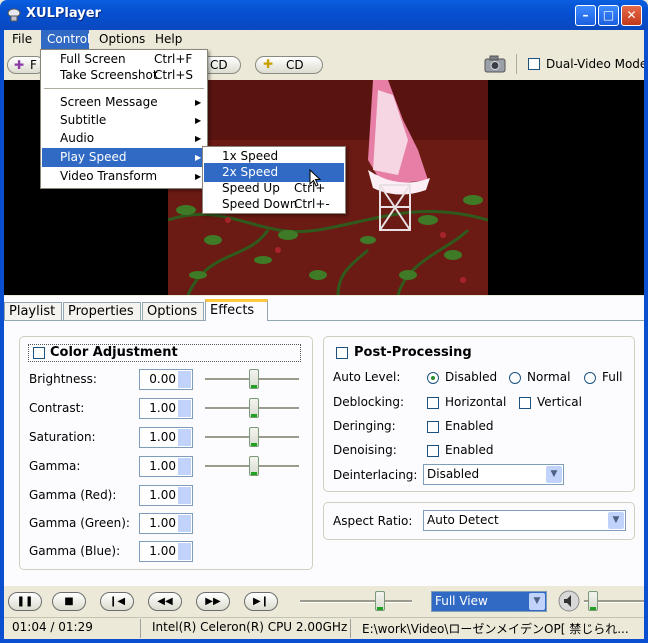 The width and height of the screenshot is (648, 643). Describe the element at coordinates (162, 551) in the screenshot. I see `gamma-blue-value: 1.00` at that location.